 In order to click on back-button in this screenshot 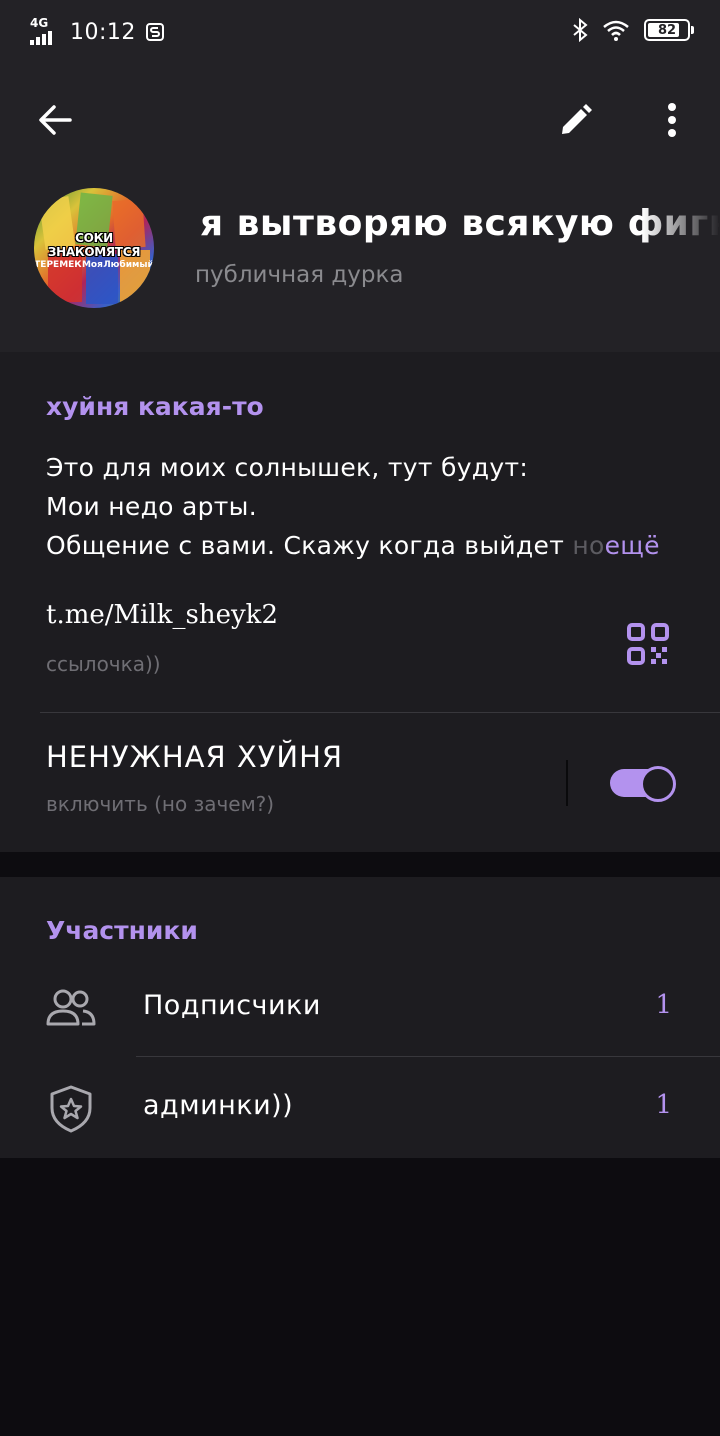, I will do `click(55, 120)`.